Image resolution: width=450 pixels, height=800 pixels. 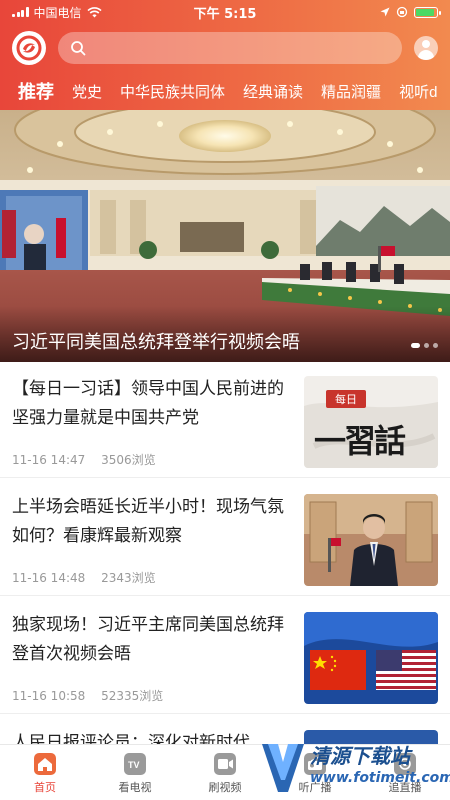 I want to click on tab-party-history: 党史, so click(x=87, y=91).